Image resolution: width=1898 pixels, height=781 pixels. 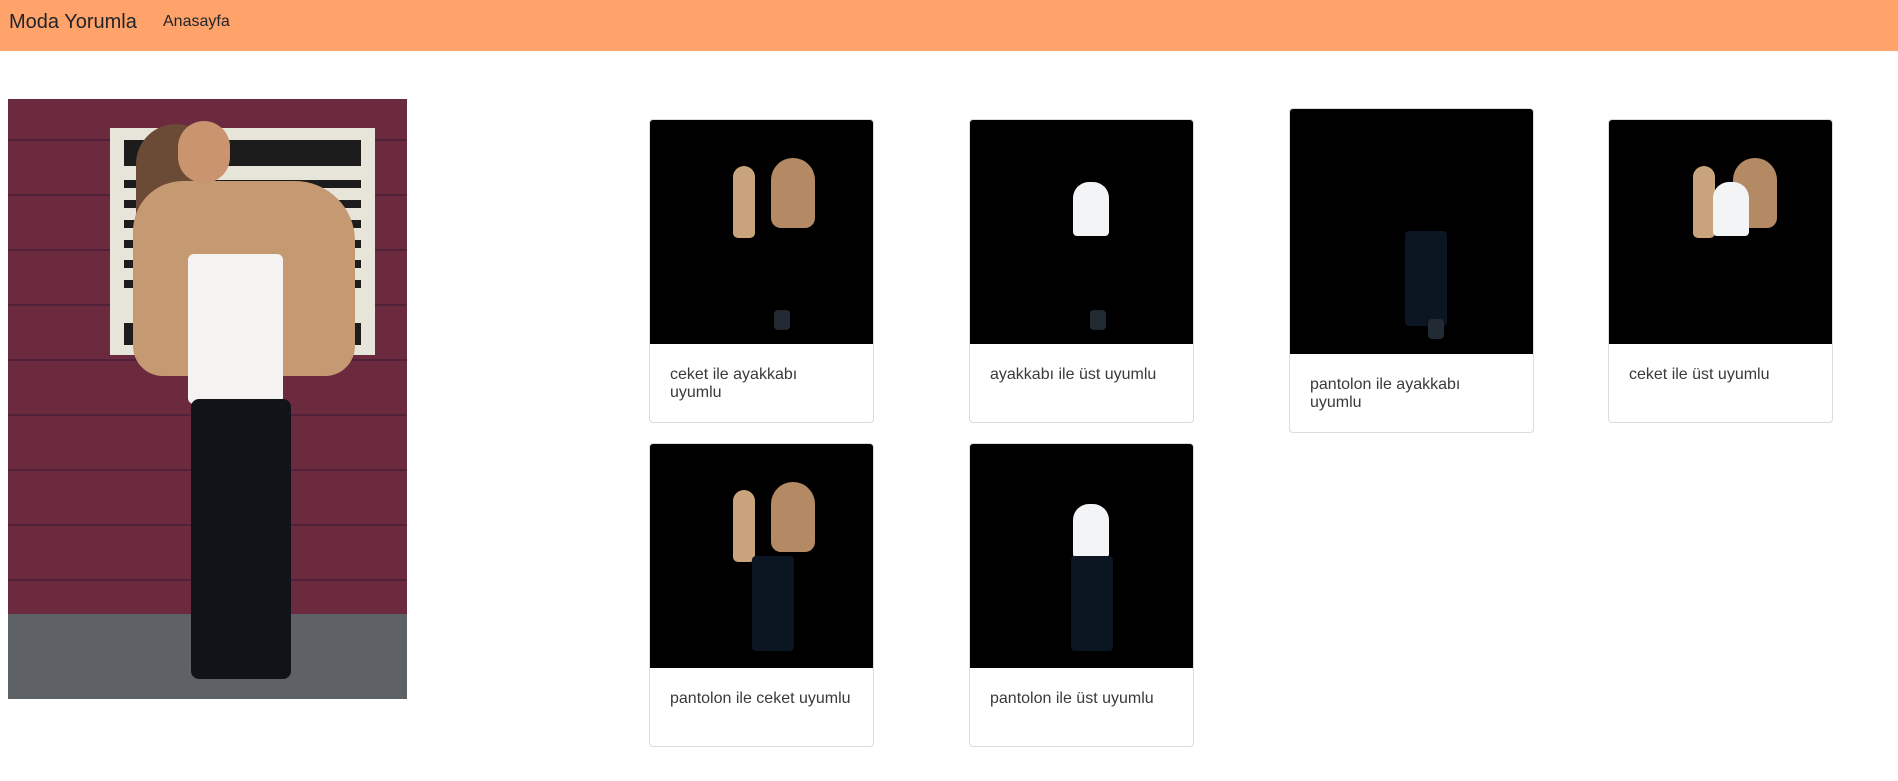 I want to click on outfit-caption: ceket ile üst uyumlu, so click(x=1699, y=374).